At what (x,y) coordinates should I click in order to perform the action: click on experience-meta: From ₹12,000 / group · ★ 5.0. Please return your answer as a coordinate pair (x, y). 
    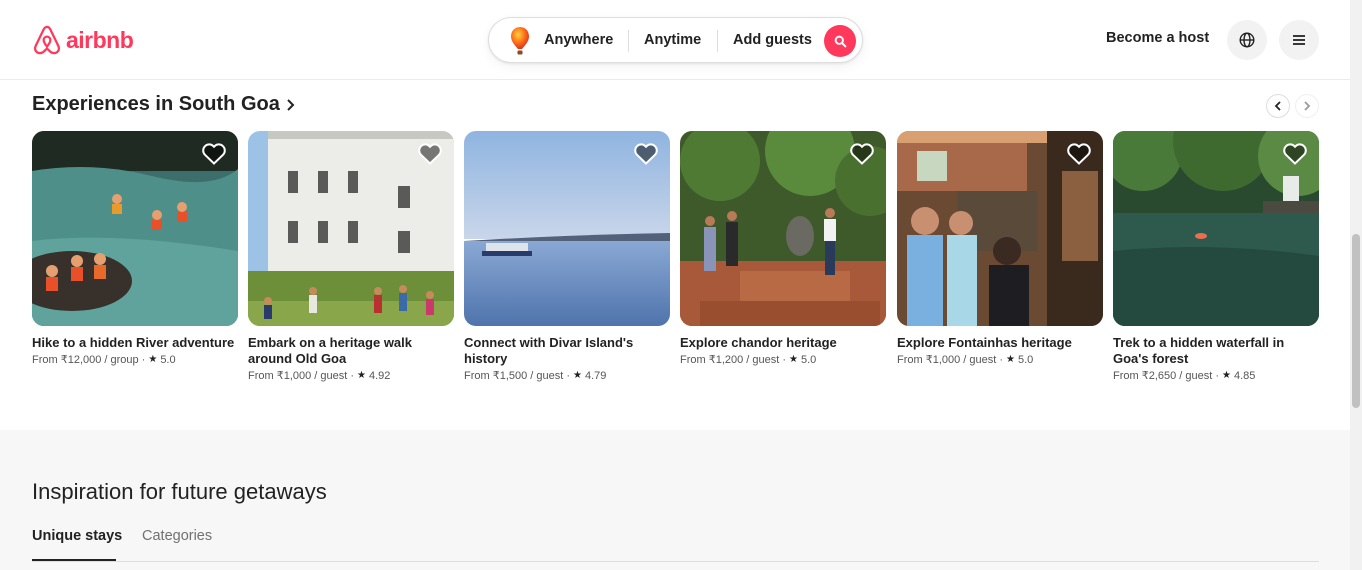
    Looking at the image, I should click on (135, 360).